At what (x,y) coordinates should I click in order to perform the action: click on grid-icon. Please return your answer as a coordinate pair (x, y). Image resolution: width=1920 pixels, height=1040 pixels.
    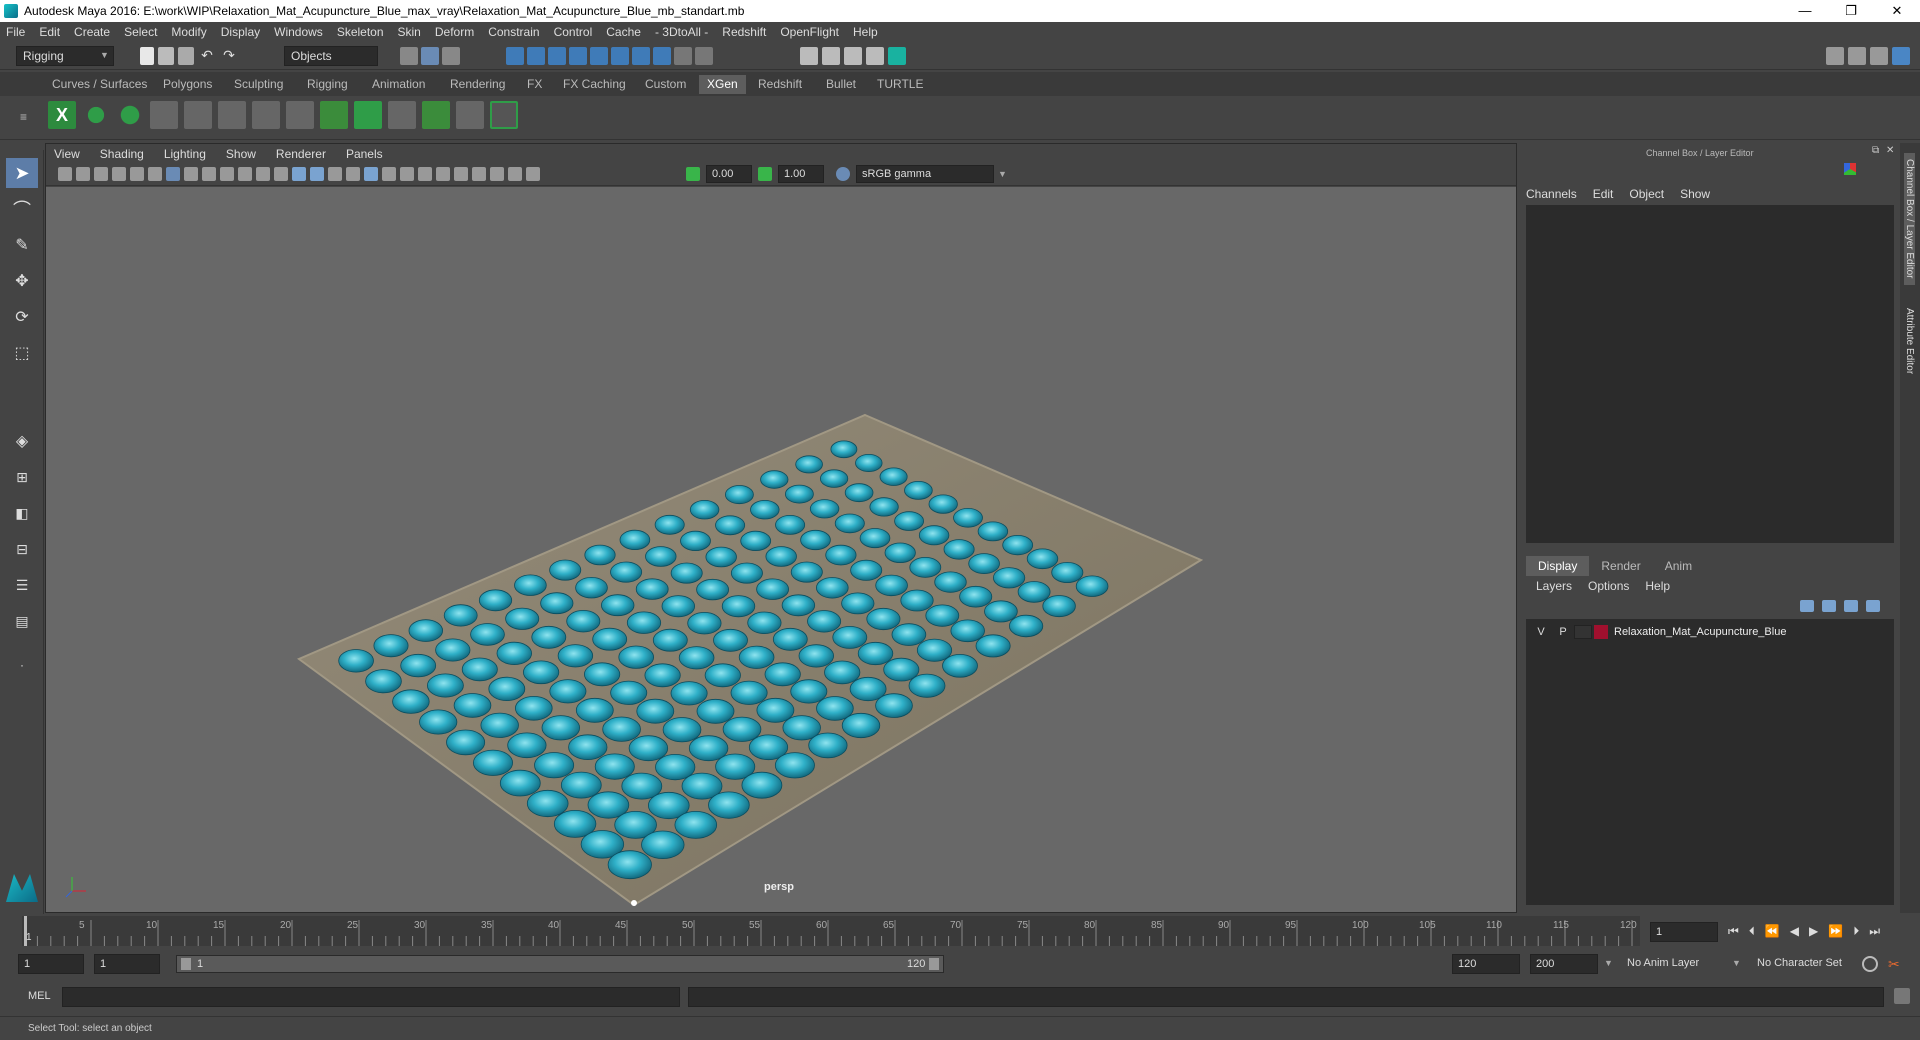
    Looking at the image, I should click on (173, 174).